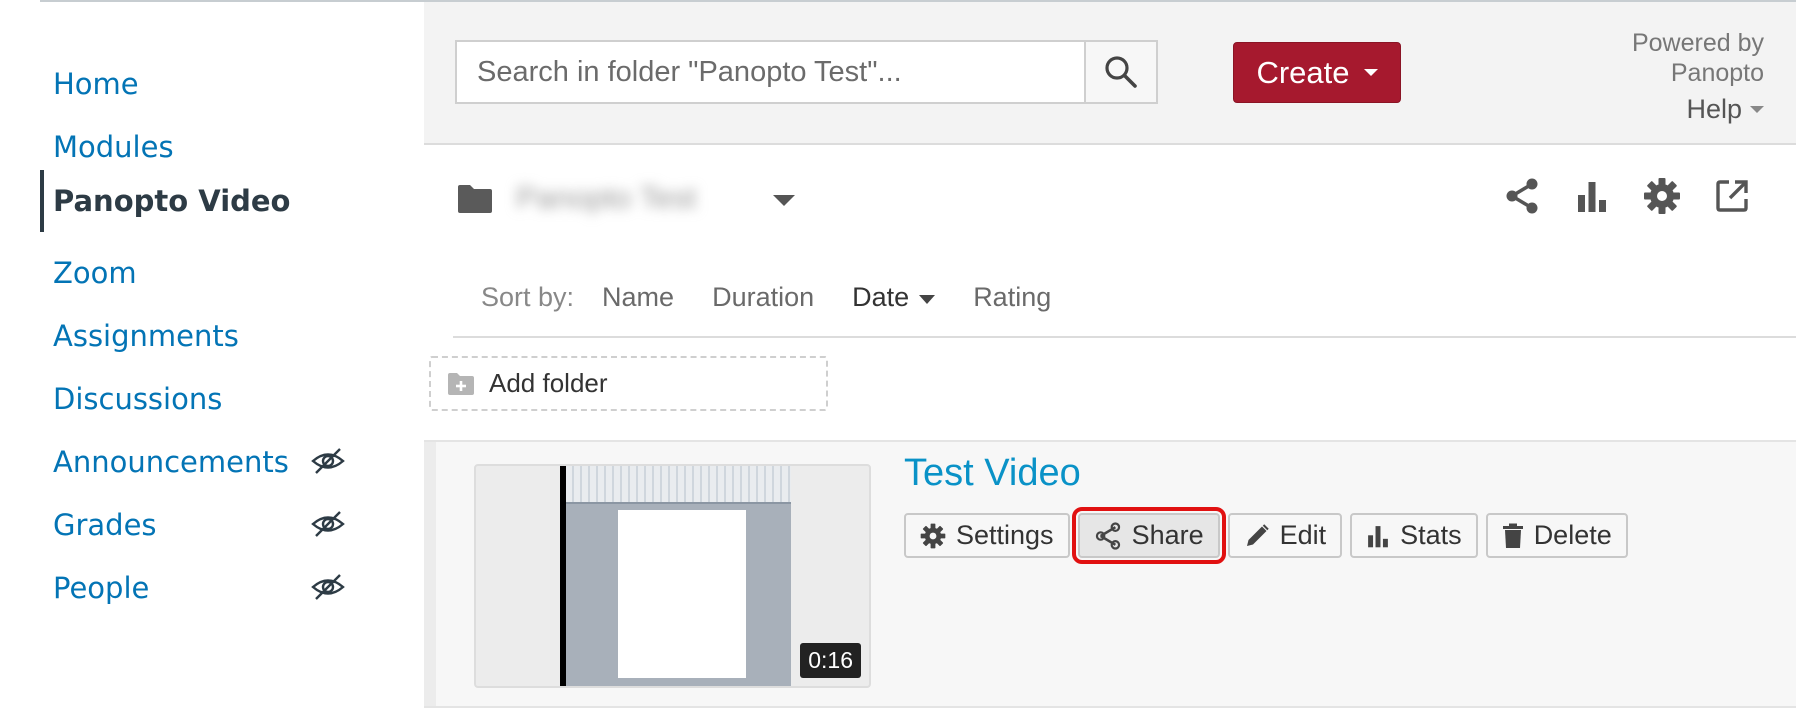 The image size is (1796, 720). What do you see at coordinates (210, 84) in the screenshot?
I see `nav-item-home: Home` at bounding box center [210, 84].